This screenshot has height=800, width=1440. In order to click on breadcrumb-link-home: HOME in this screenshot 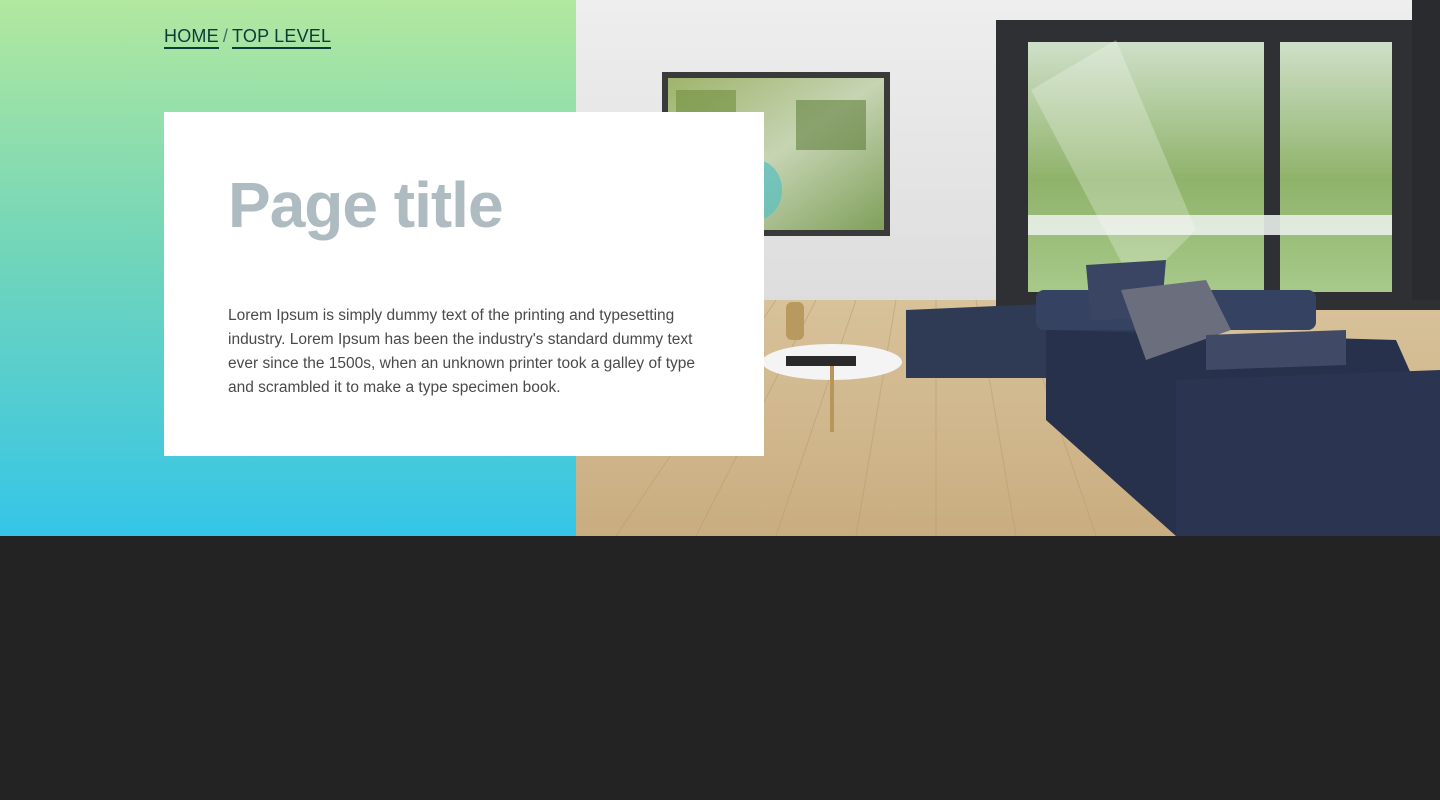, I will do `click(191, 37)`.